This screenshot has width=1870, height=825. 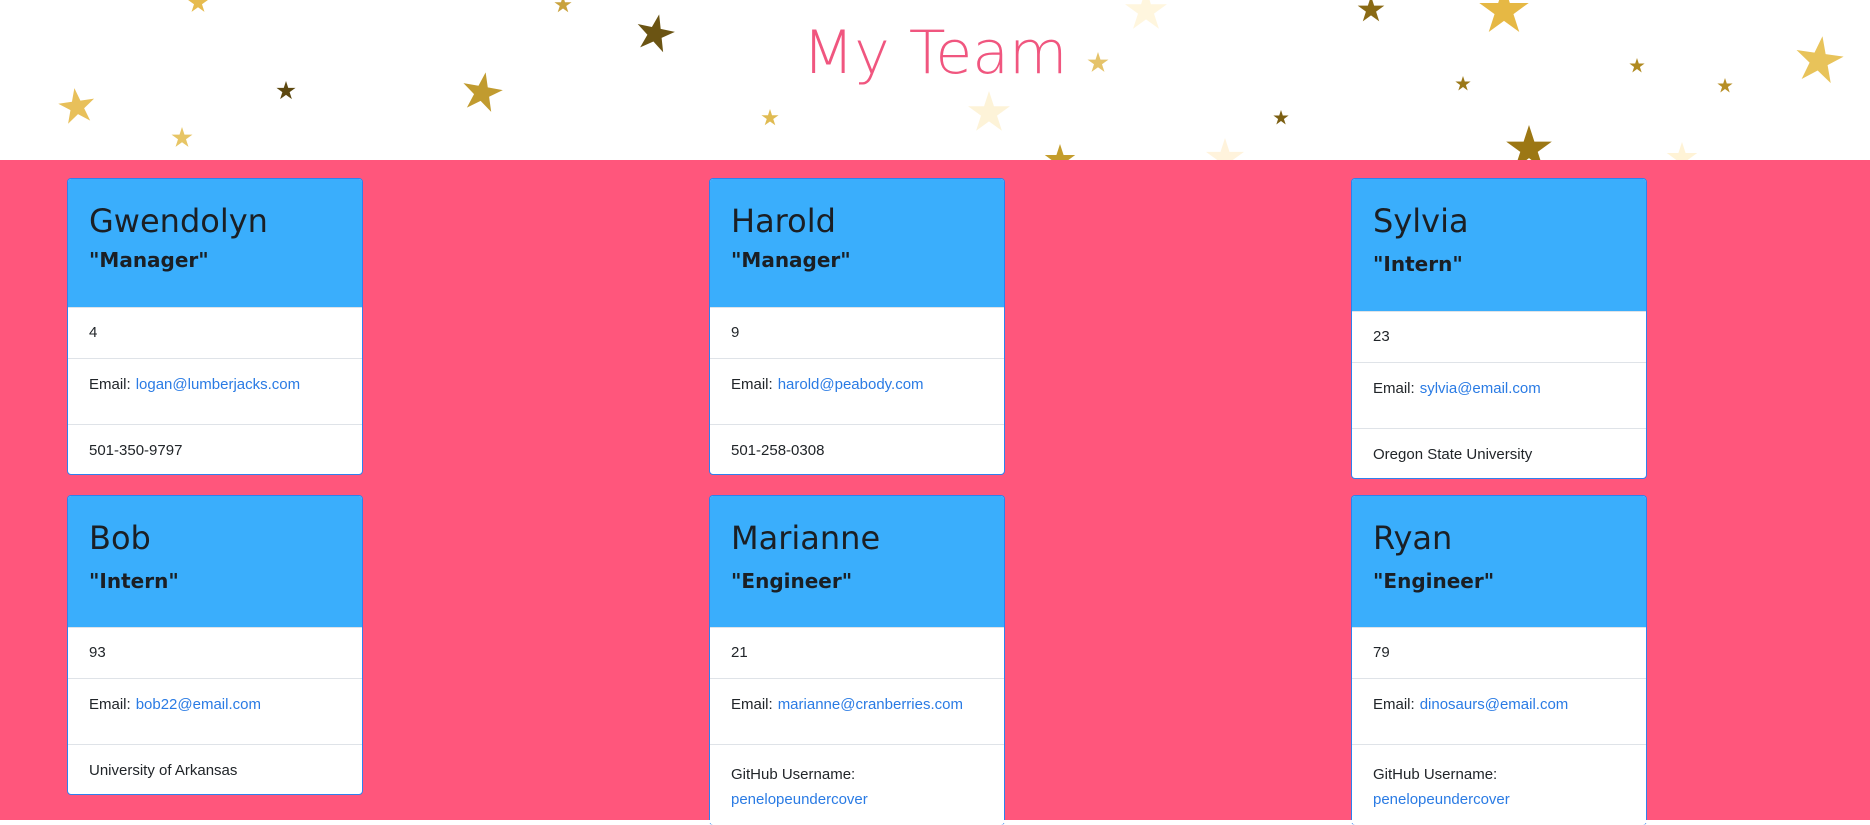 What do you see at coordinates (857, 652) in the screenshot?
I see `employee-id: 21` at bounding box center [857, 652].